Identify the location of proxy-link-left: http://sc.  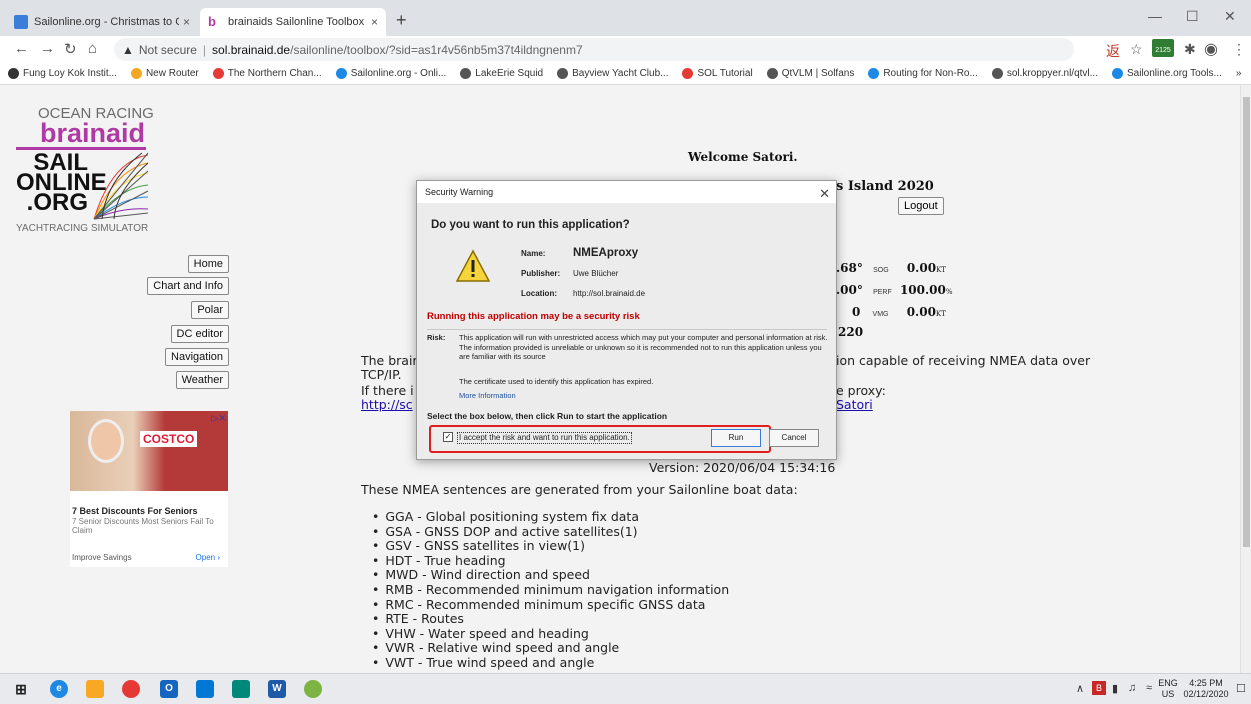
(387, 404).